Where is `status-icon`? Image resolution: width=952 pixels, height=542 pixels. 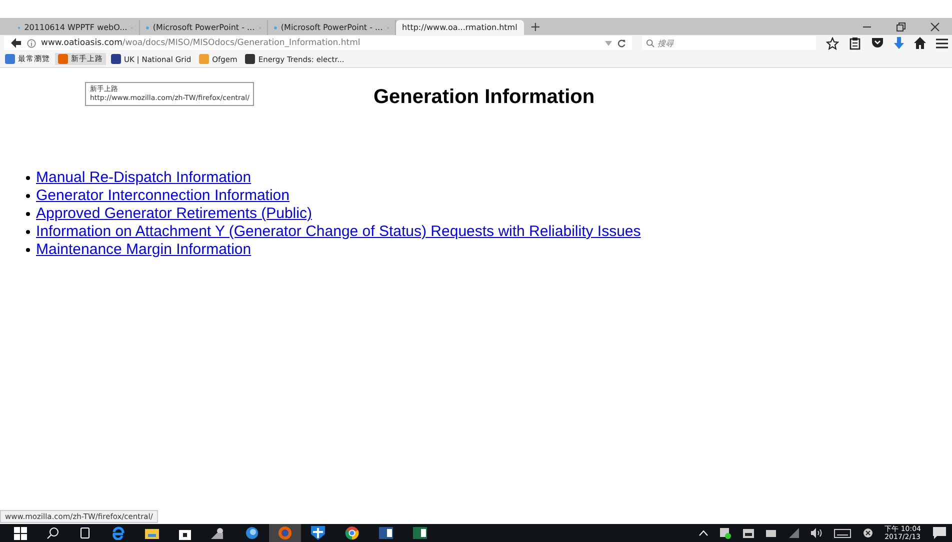 status-icon is located at coordinates (867, 533).